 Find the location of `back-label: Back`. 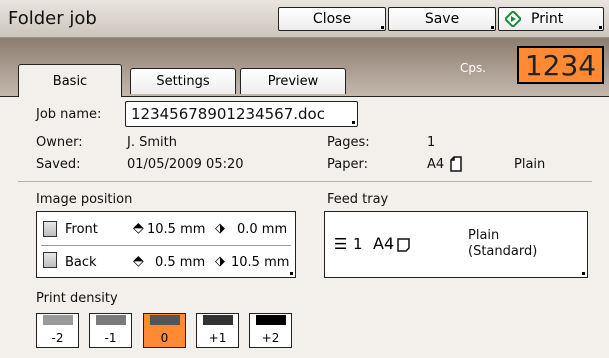

back-label: Back is located at coordinates (81, 262).